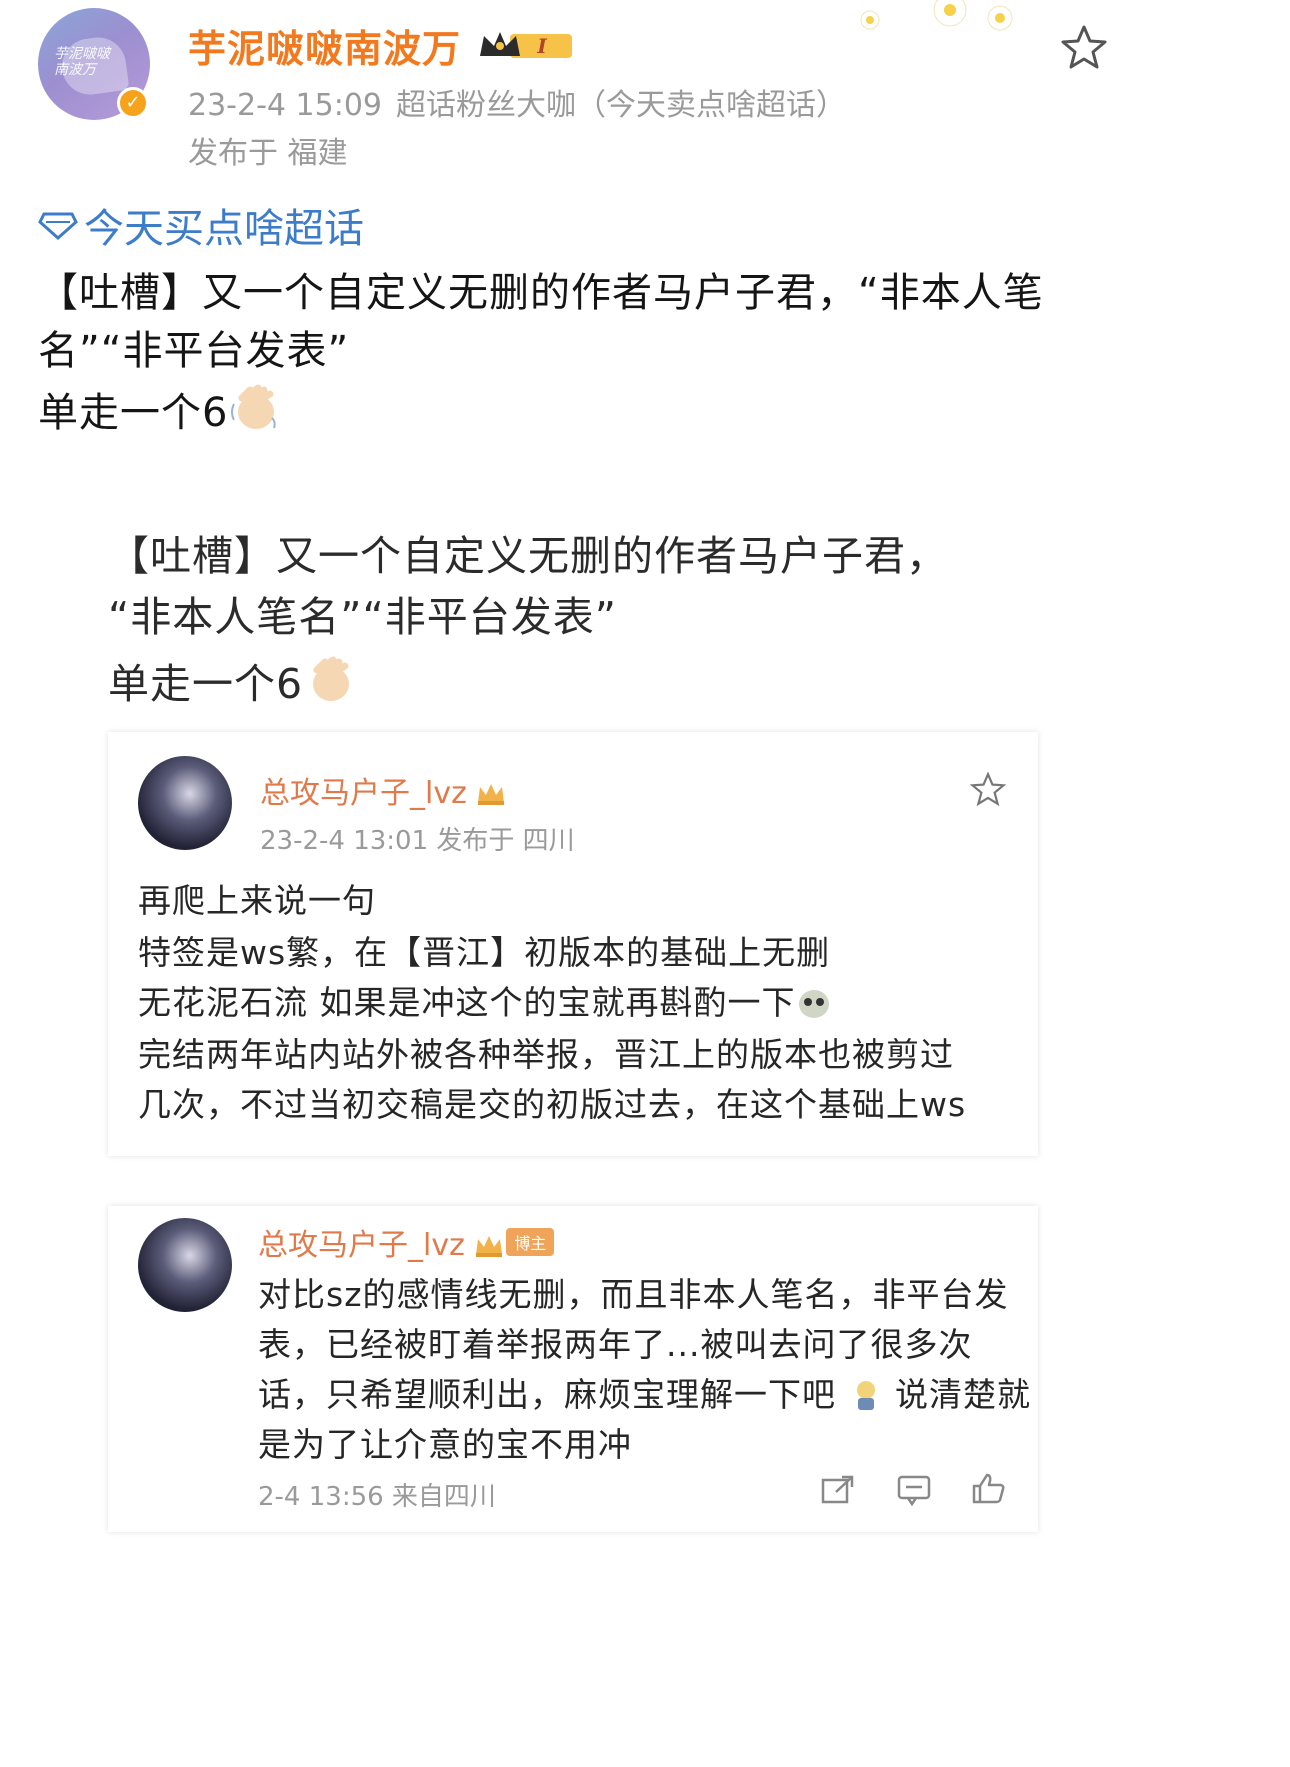  I want to click on post-meta: 23-2-4 15:09 超话粉丝大咖（今天卖点啥超话）, so click(517, 102).